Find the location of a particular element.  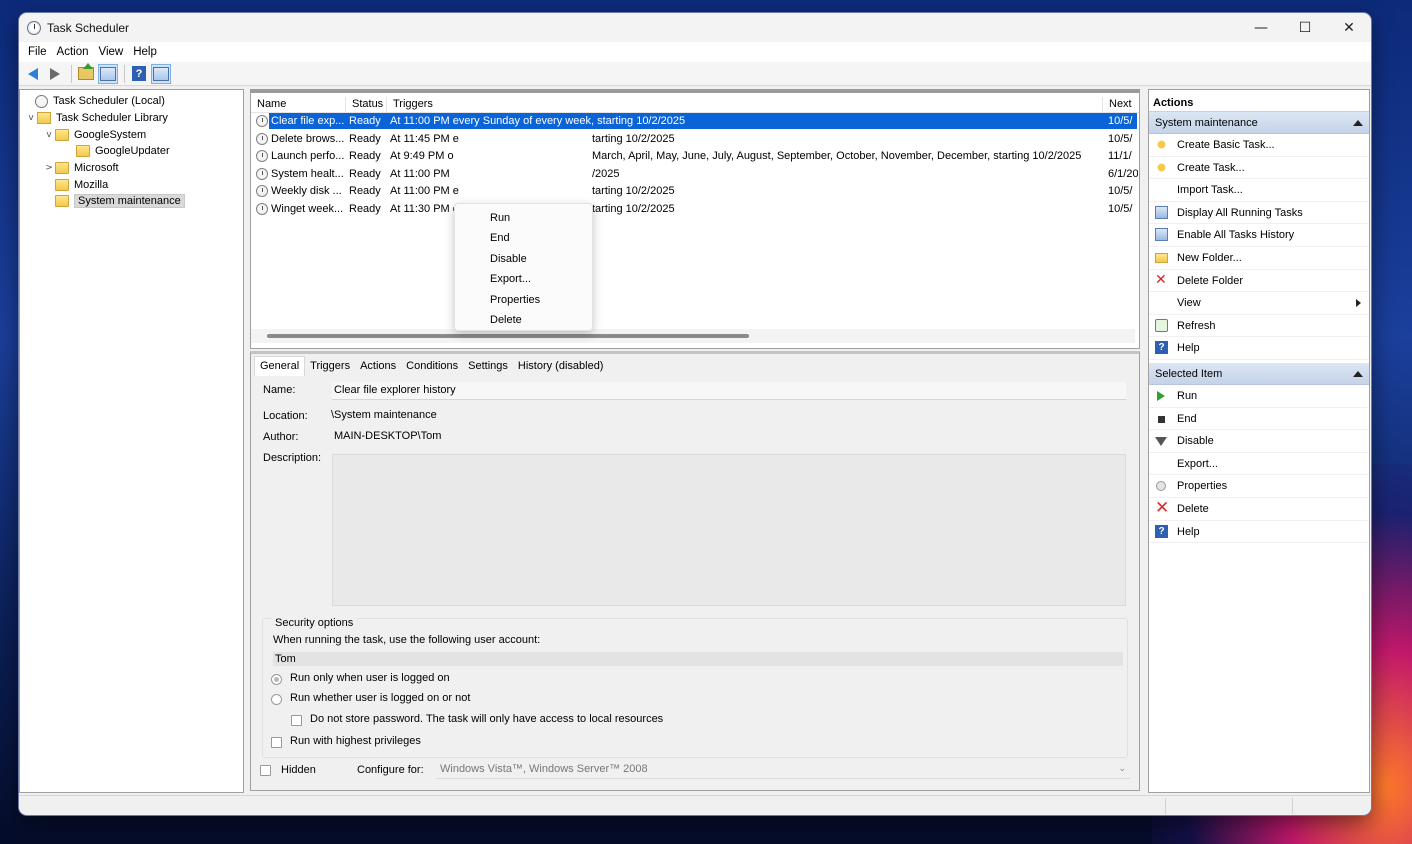

task-trigger-rest: /2025 is located at coordinates (606, 173).